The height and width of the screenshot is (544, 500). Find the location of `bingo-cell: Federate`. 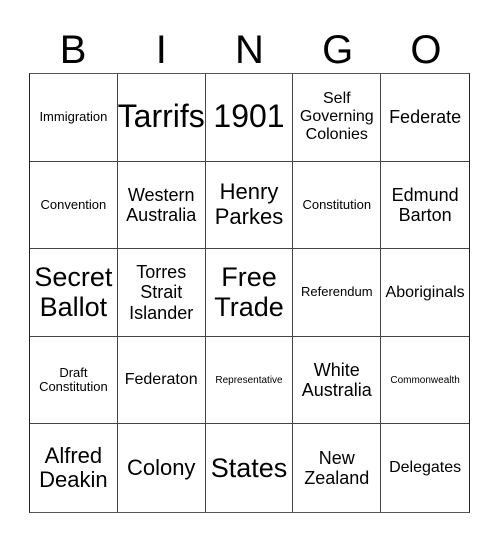

bingo-cell: Federate is located at coordinates (425, 118).